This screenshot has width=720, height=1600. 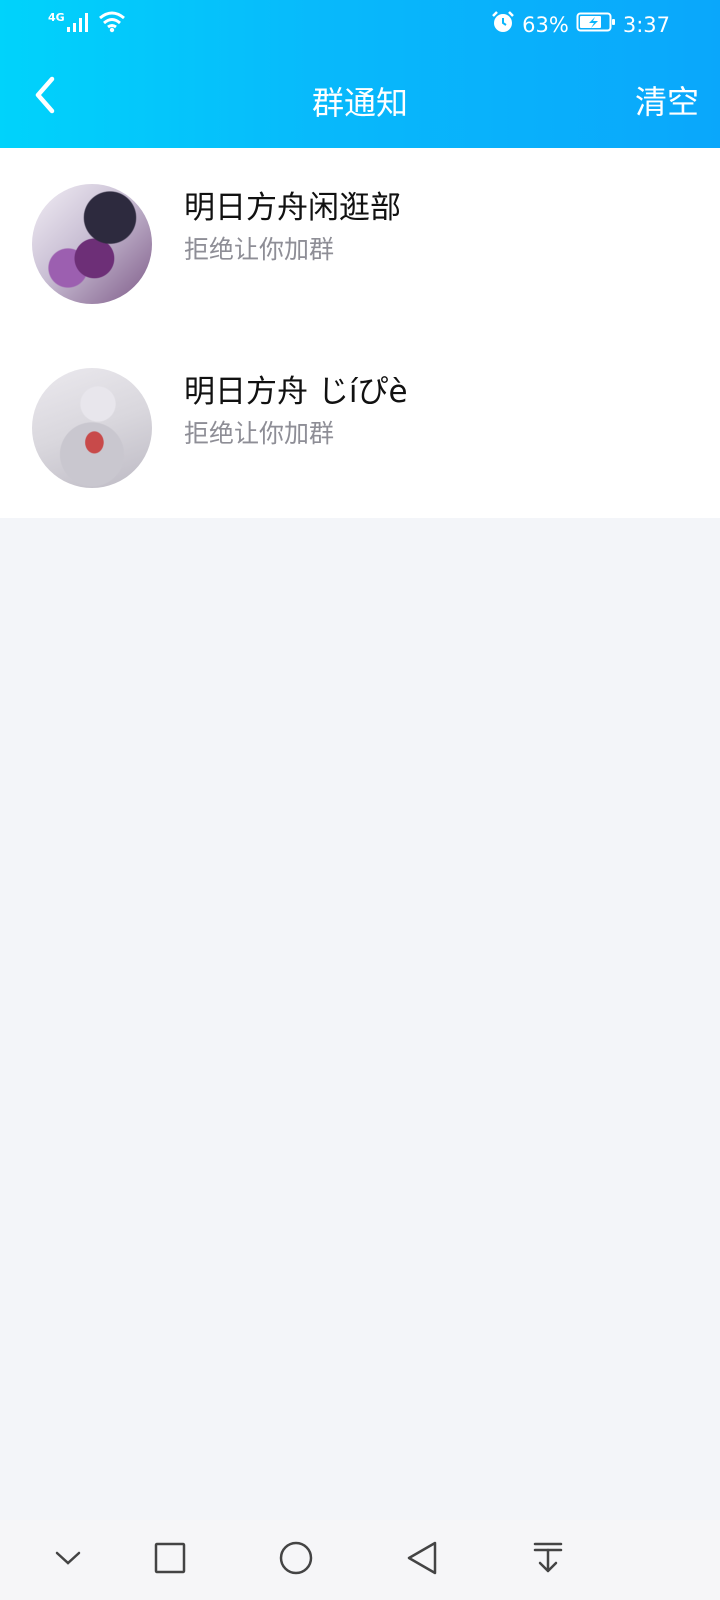 I want to click on group-name: 明日方舟闲逛部, so click(x=292, y=208).